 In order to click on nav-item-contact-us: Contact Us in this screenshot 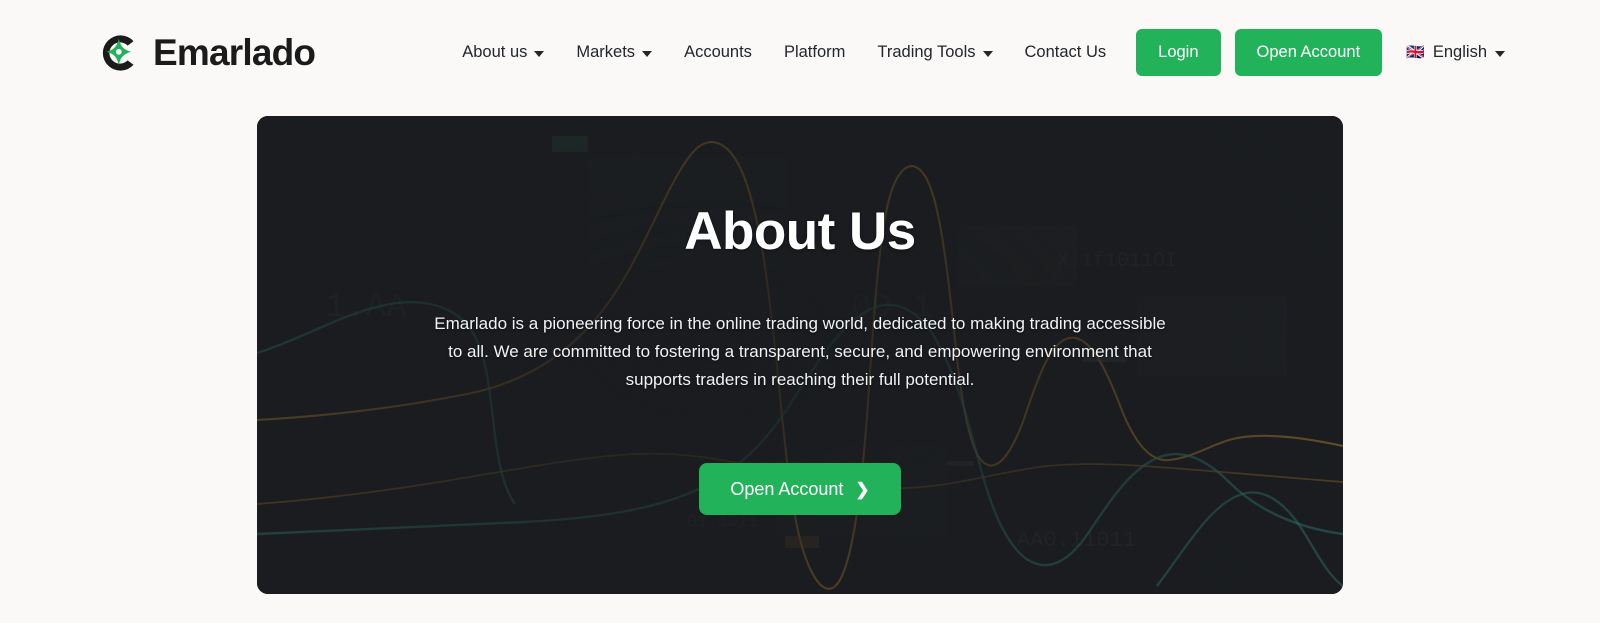, I will do `click(1066, 53)`.